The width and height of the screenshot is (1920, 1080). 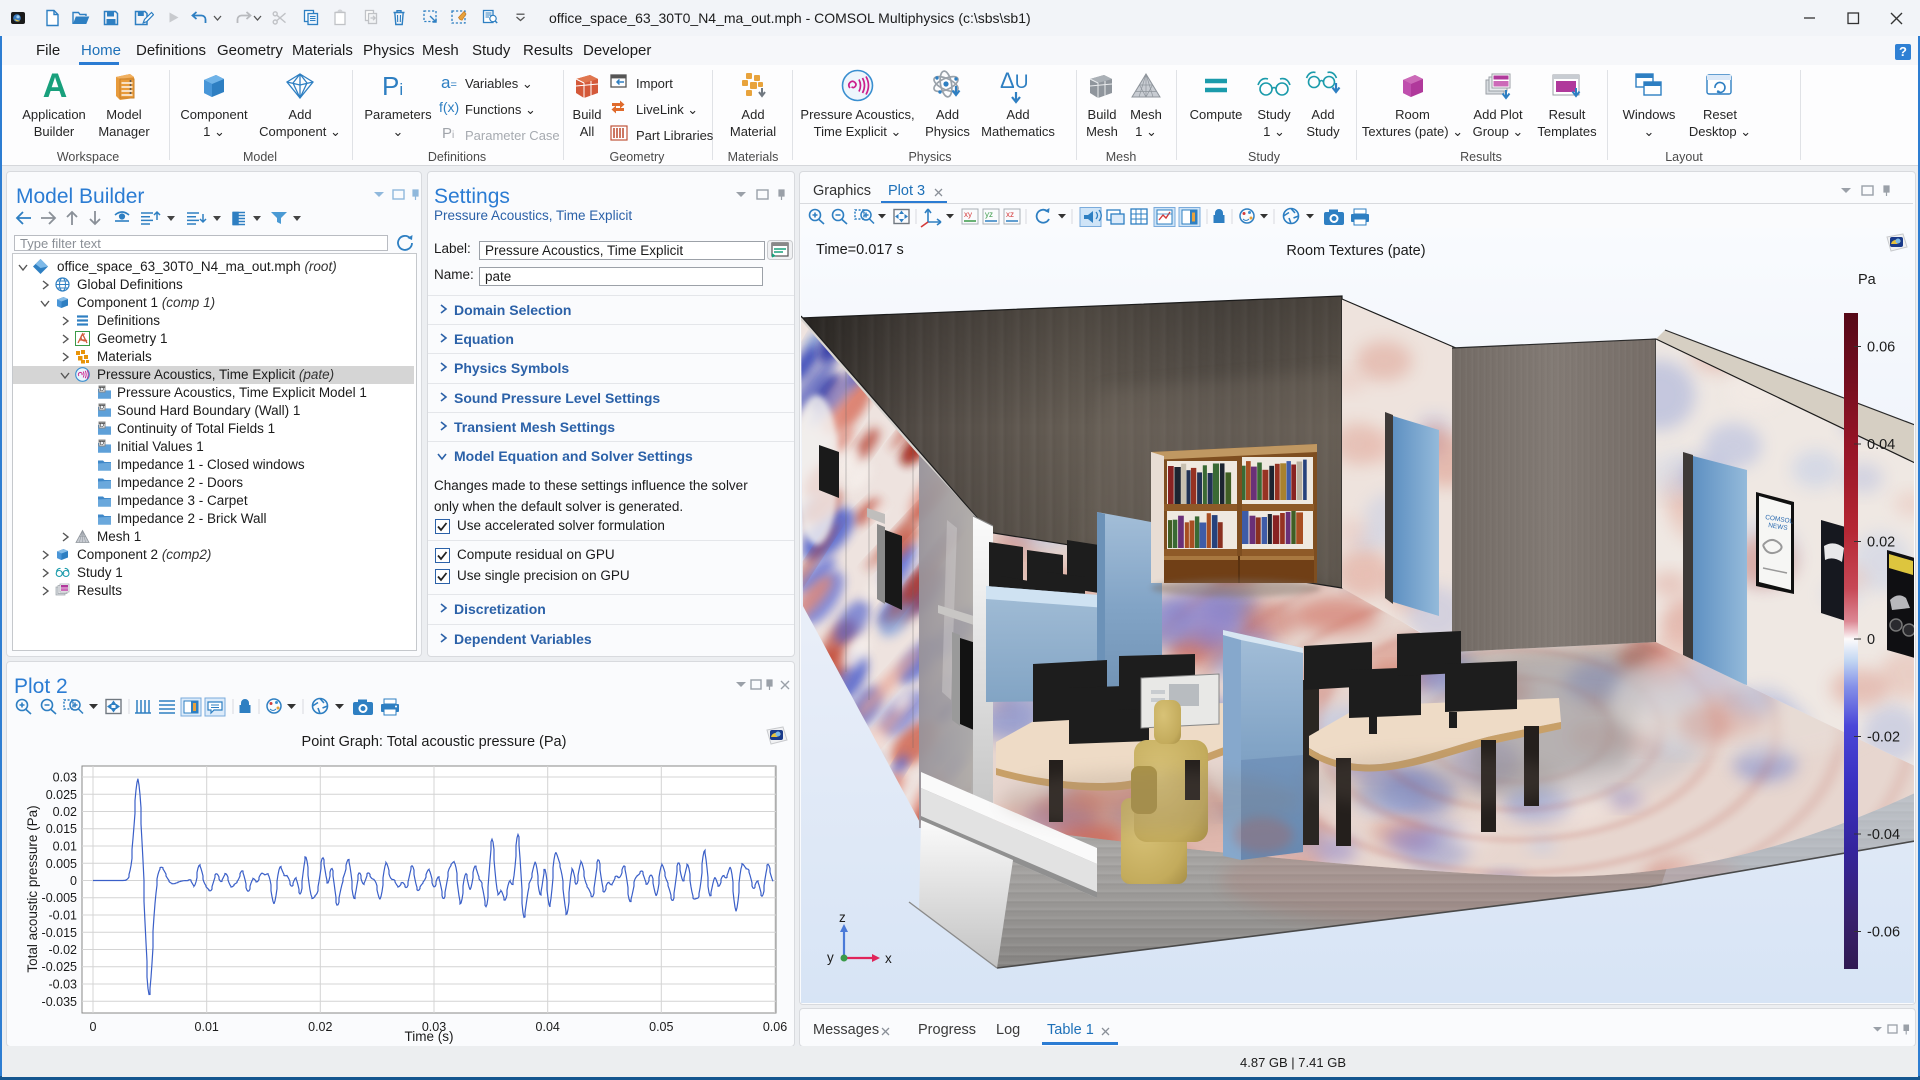 I want to click on svg-text: -0.005, so click(x=59, y=898).